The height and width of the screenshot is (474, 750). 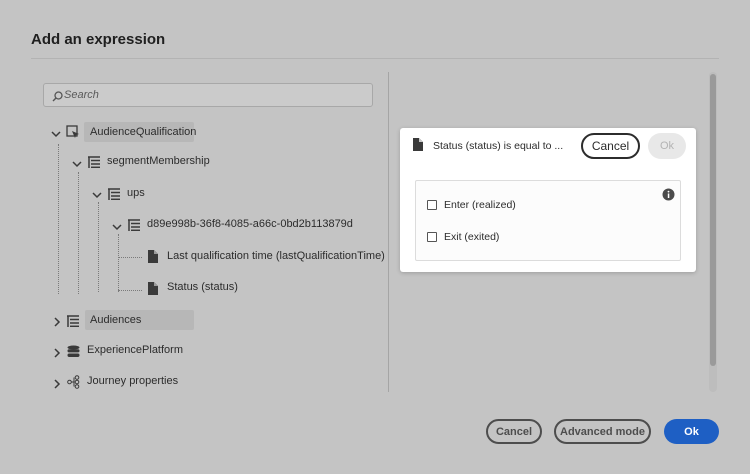 I want to click on search-field, so click(x=208, y=95).